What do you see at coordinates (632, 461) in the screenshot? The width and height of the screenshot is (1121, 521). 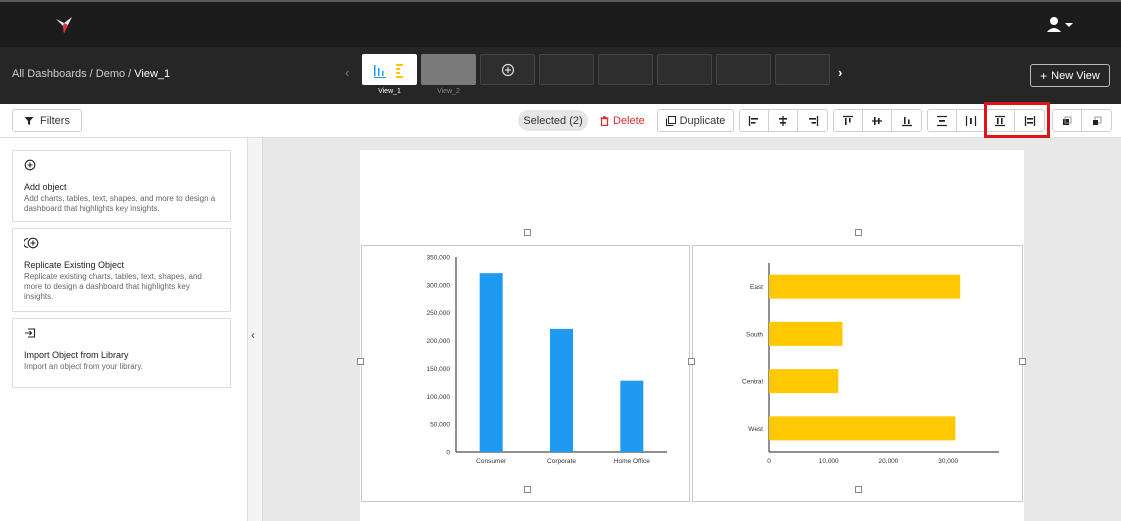 I see `x-tick-label: Home Office` at bounding box center [632, 461].